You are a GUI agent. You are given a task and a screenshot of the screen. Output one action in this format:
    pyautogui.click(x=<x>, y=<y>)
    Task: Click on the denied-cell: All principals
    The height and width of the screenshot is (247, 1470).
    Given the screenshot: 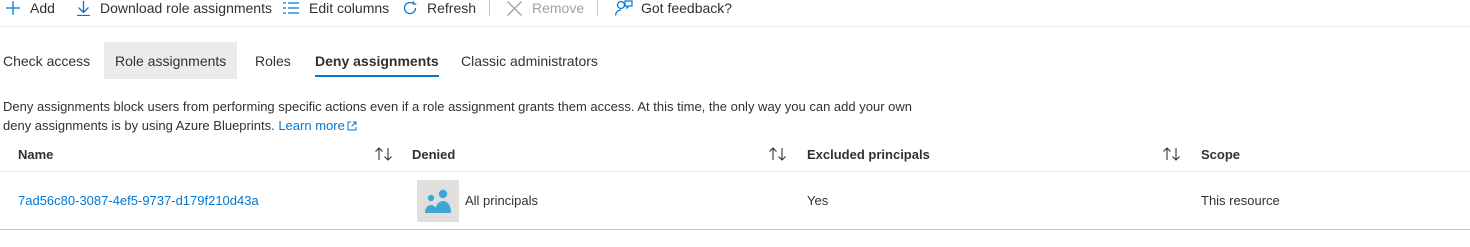 What is the action you would take?
    pyautogui.click(x=477, y=200)
    